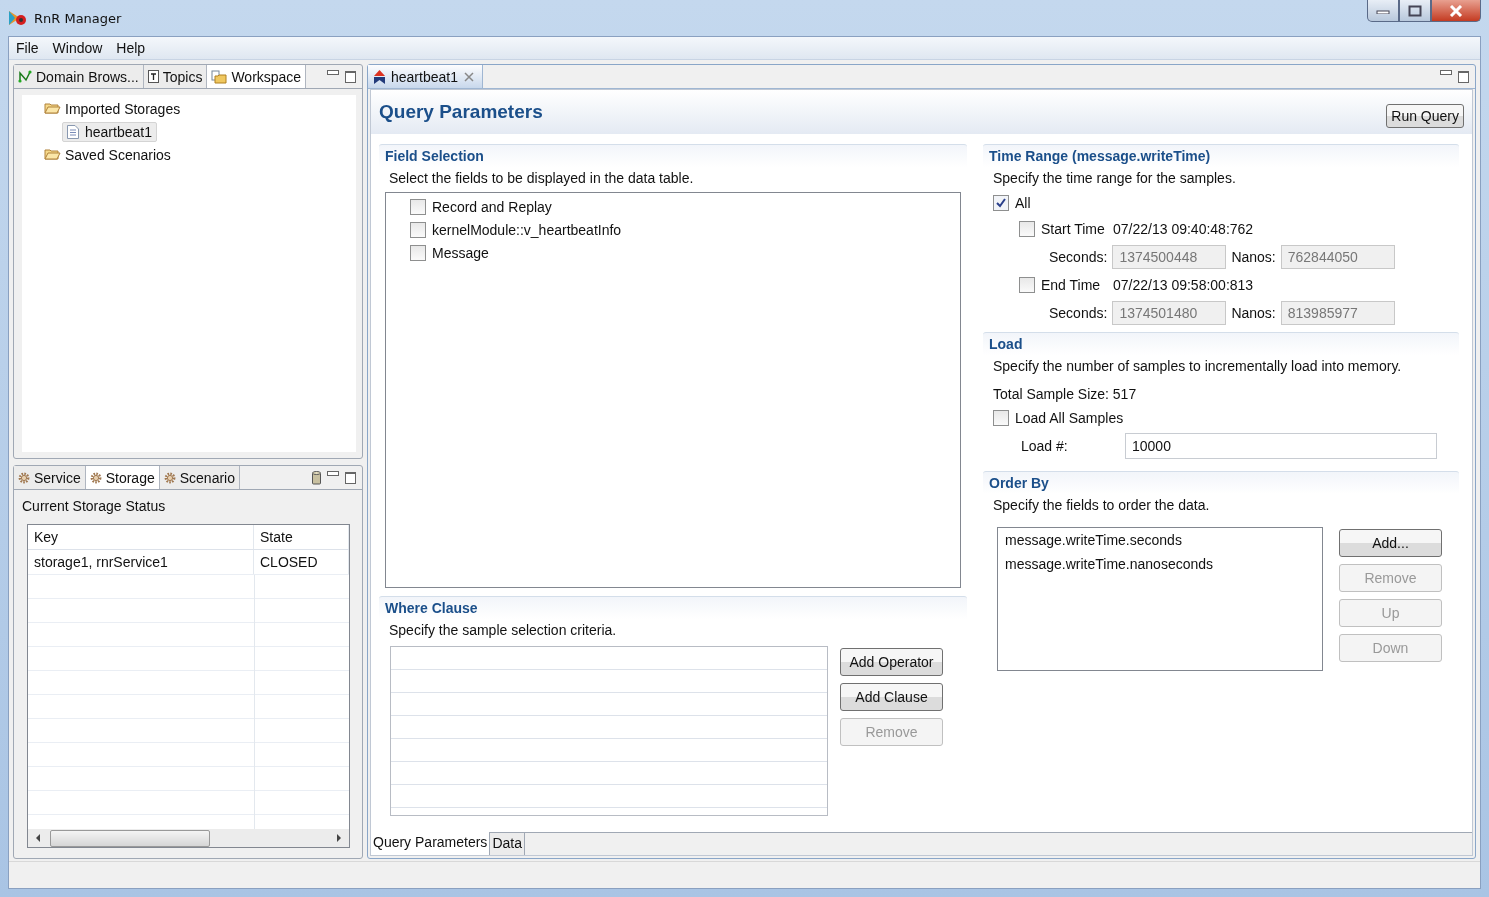 The width and height of the screenshot is (1489, 897). I want to click on menu-item: Window, so click(77, 48).